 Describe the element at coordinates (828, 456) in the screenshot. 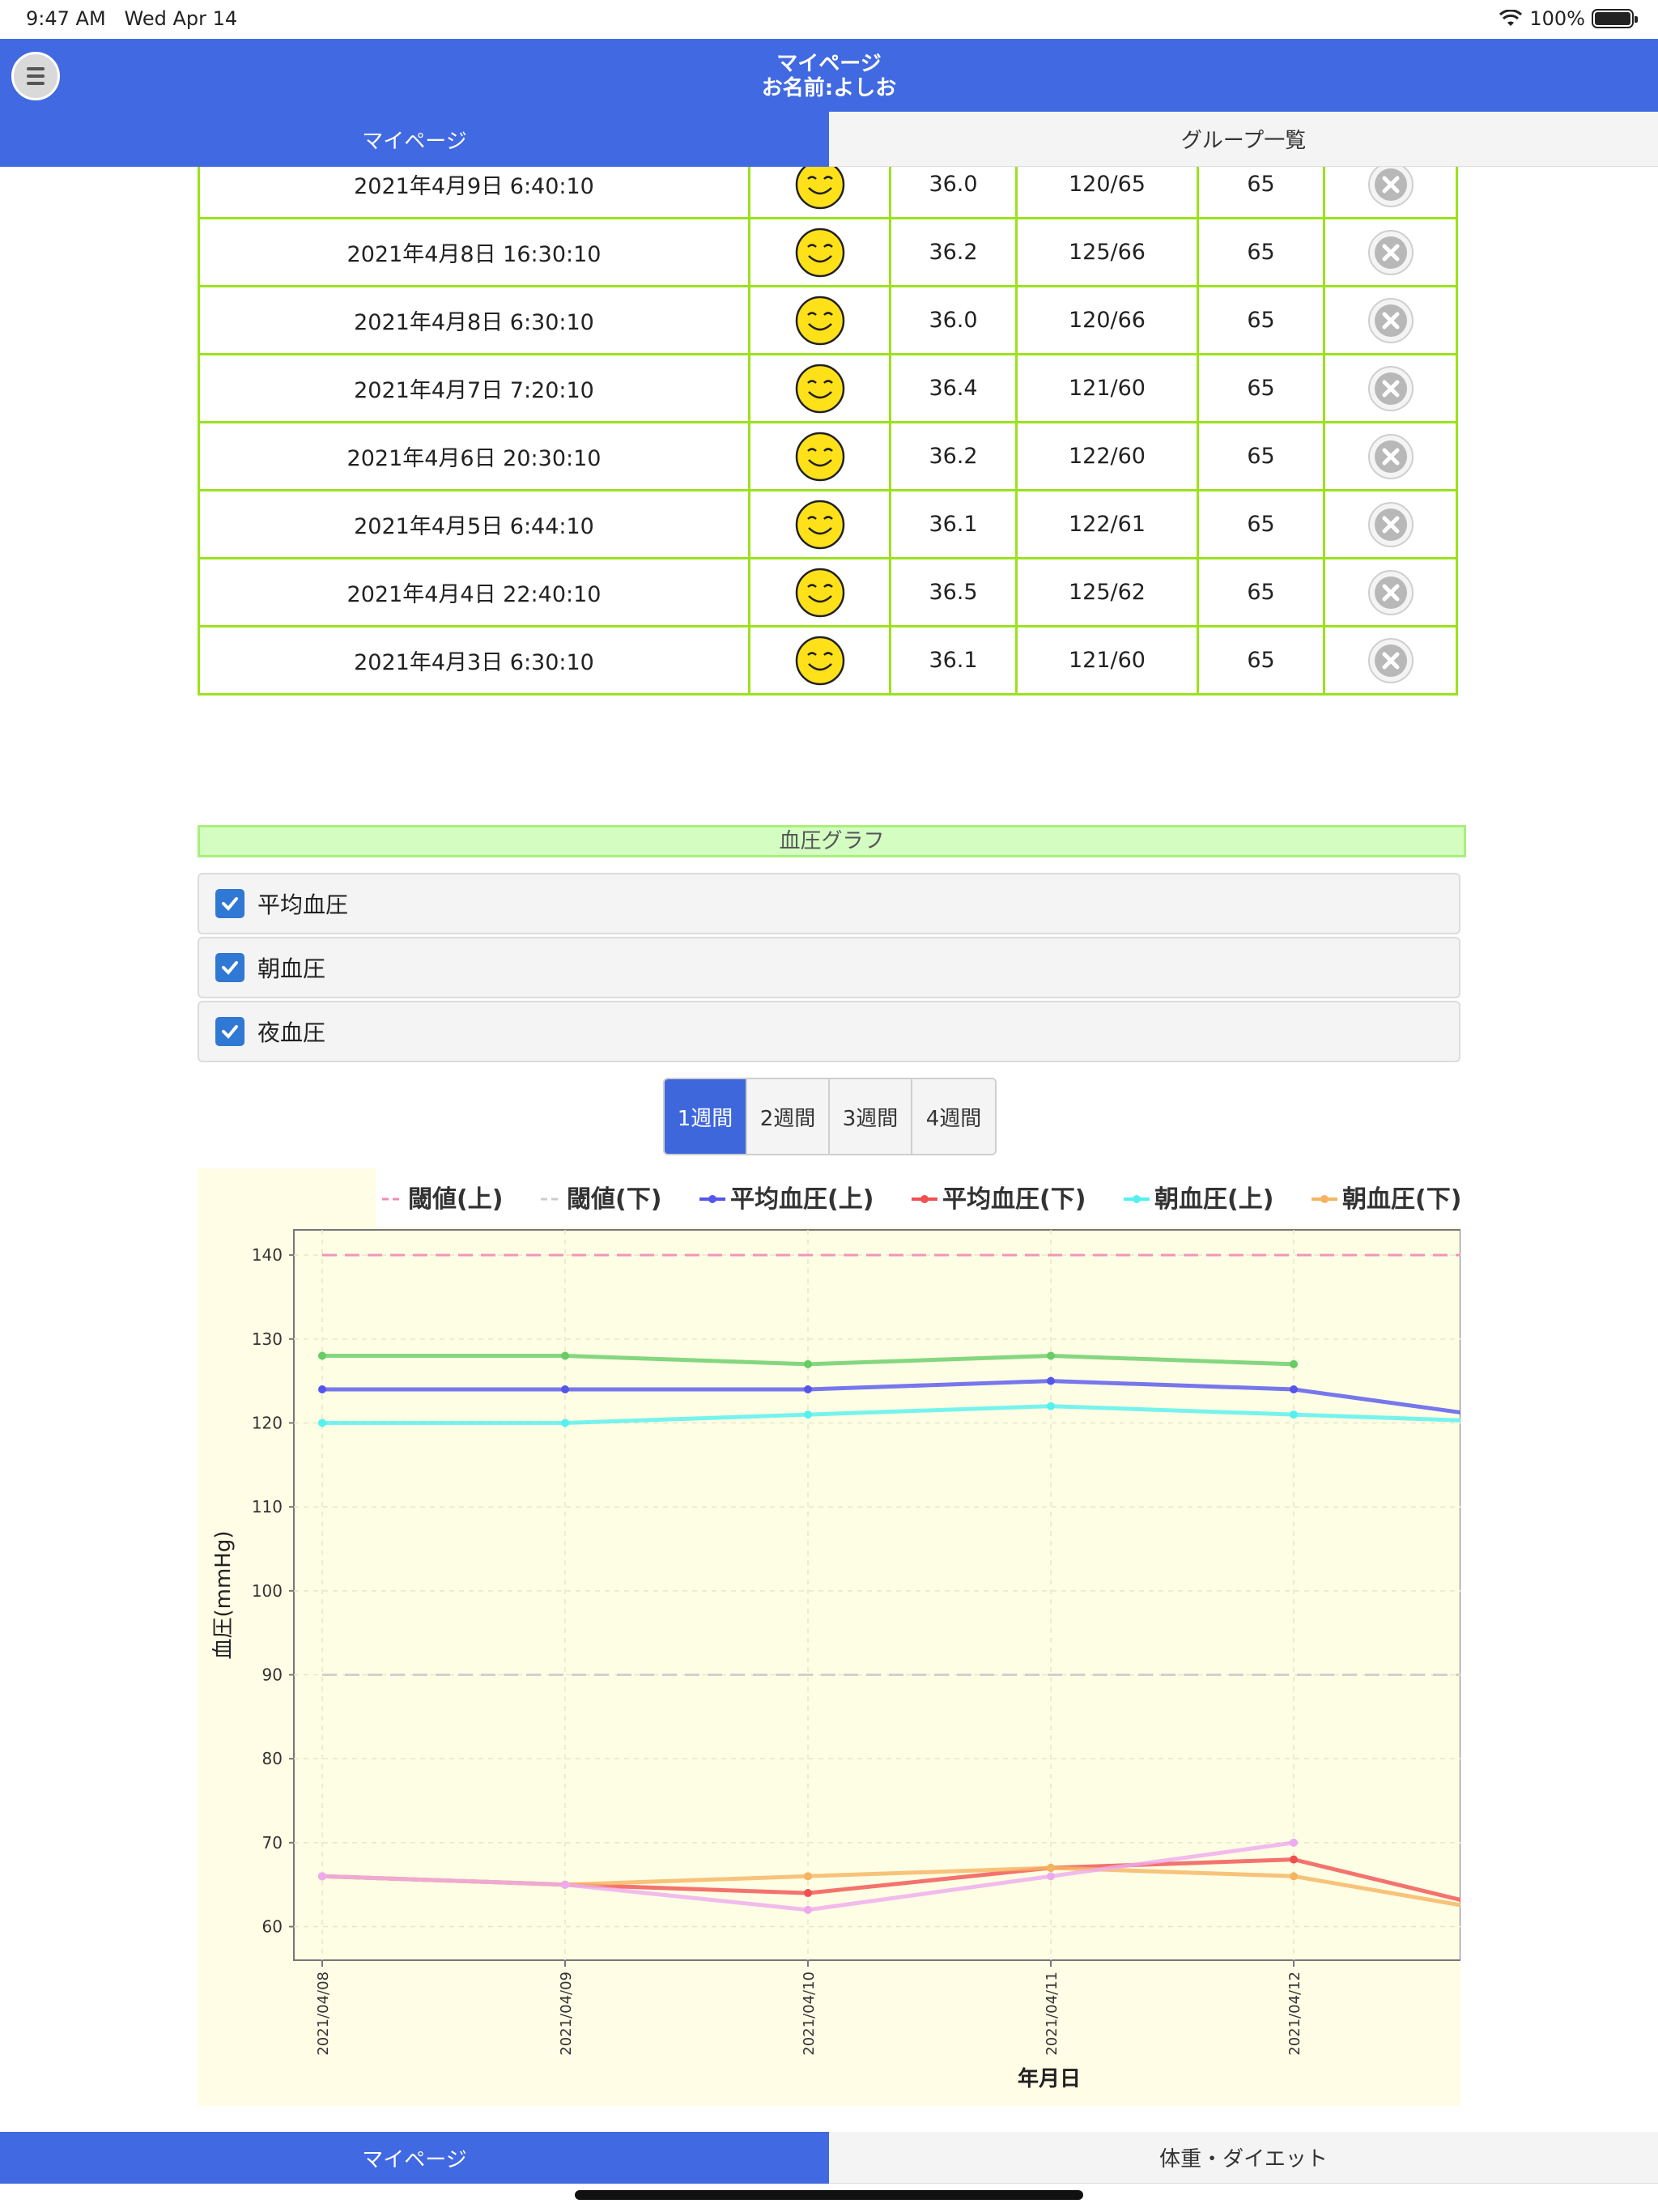

I see `table-row: 2021年4月6日 20:30:10 36.2 122/60 65` at that location.